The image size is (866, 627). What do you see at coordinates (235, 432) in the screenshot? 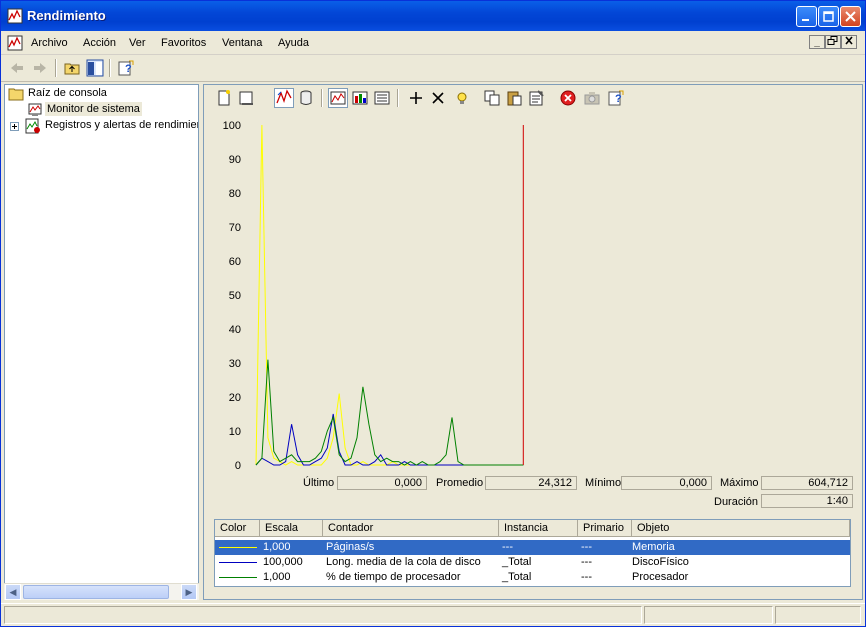
I see `y-tick-label: 10` at bounding box center [235, 432].